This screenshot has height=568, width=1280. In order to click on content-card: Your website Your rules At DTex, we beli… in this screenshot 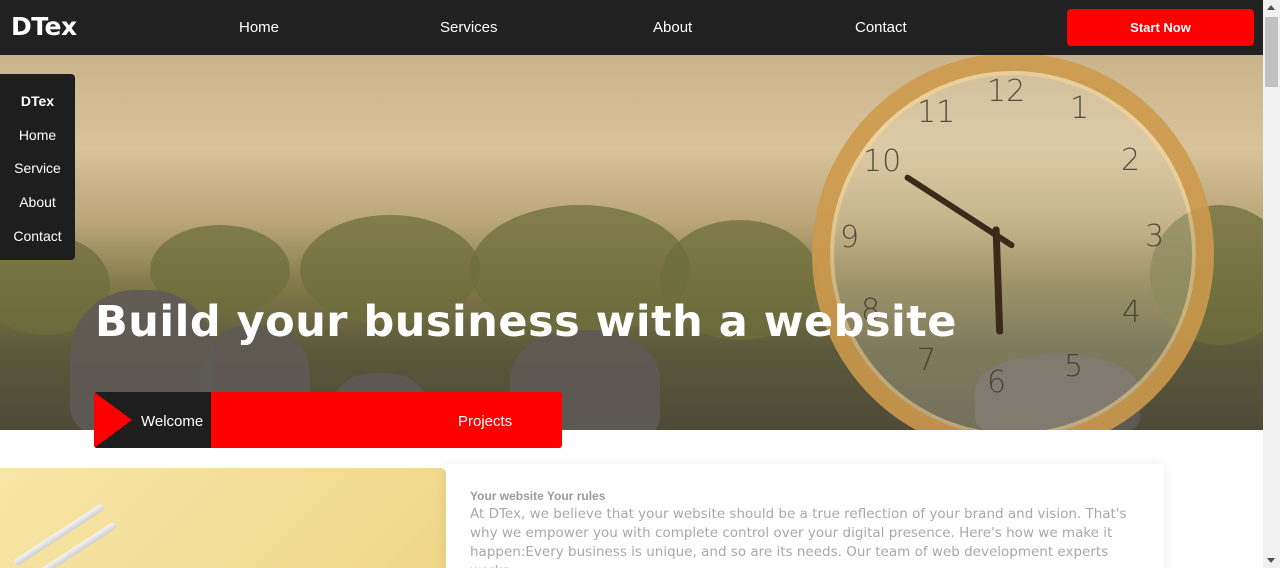, I will do `click(805, 516)`.